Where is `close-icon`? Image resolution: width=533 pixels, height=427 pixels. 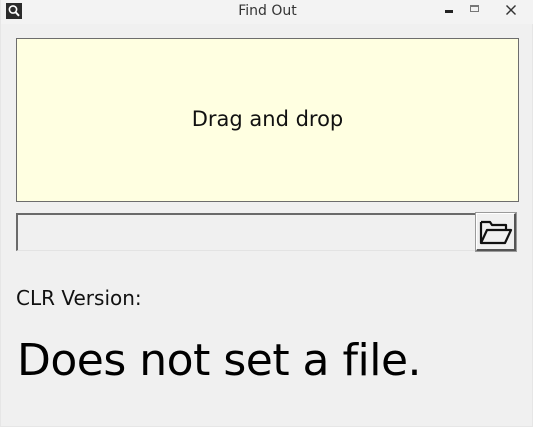 close-icon is located at coordinates (511, 10).